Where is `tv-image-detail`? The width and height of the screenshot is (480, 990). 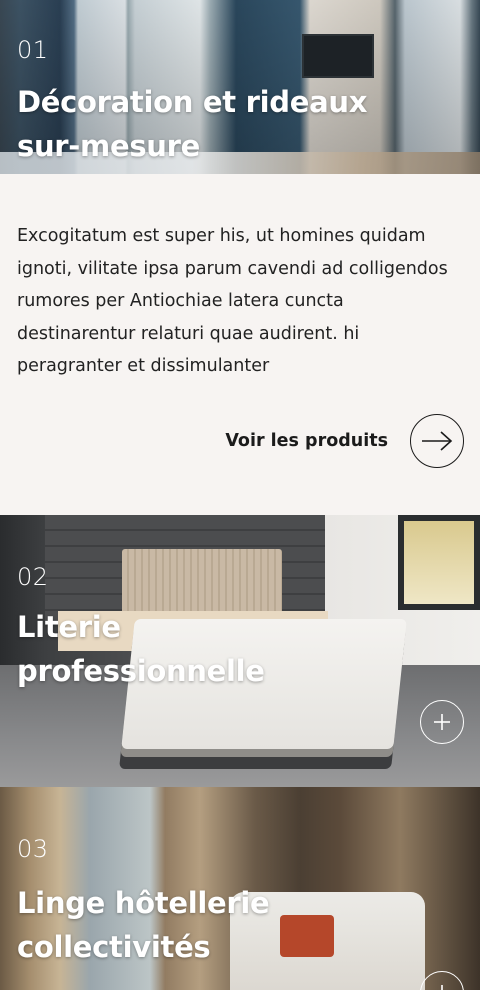
tv-image-detail is located at coordinates (338, 56).